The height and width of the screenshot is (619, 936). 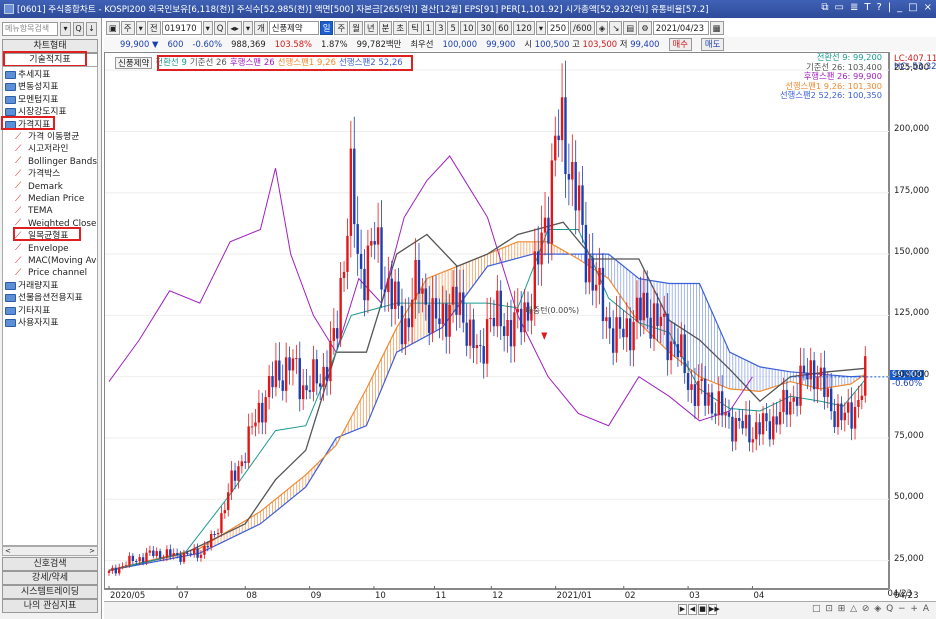 I want to click on window-control-8: ×, so click(x=928, y=7).